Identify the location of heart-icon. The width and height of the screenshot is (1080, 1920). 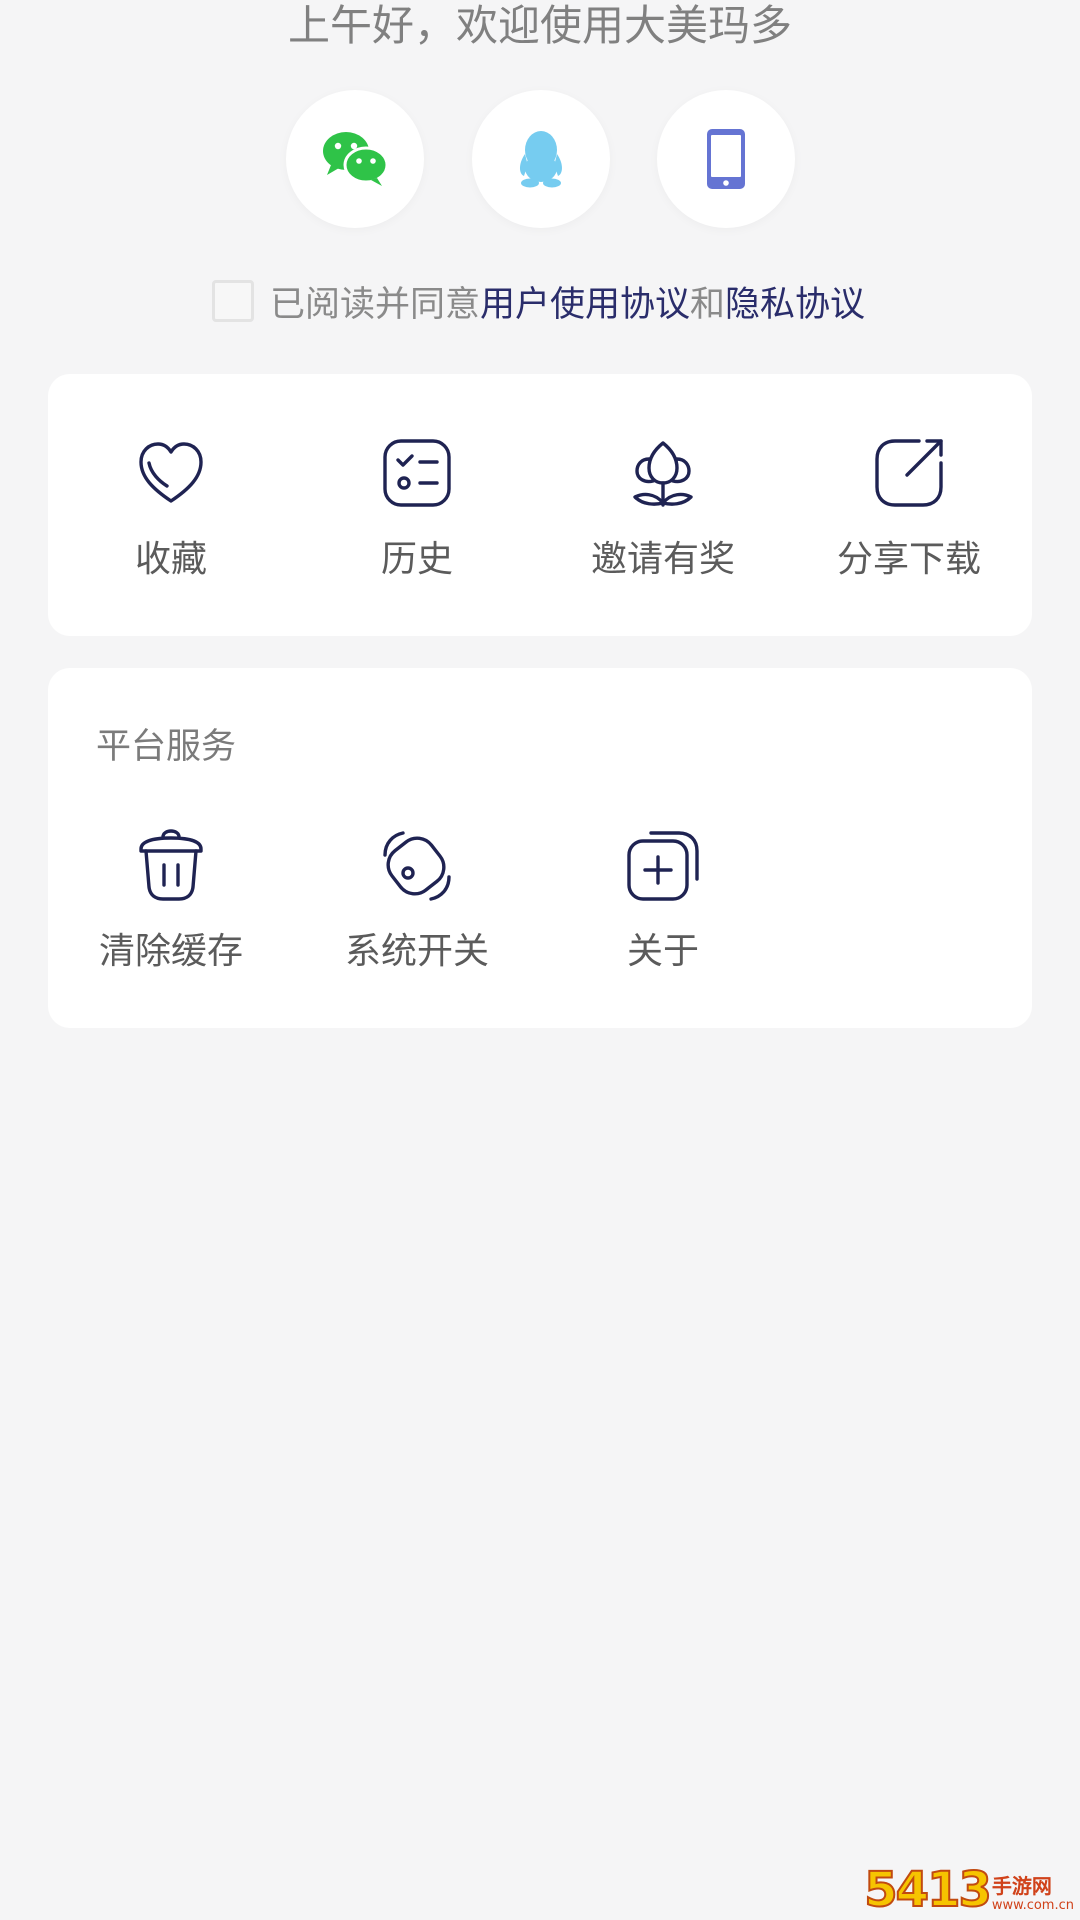
(171, 472).